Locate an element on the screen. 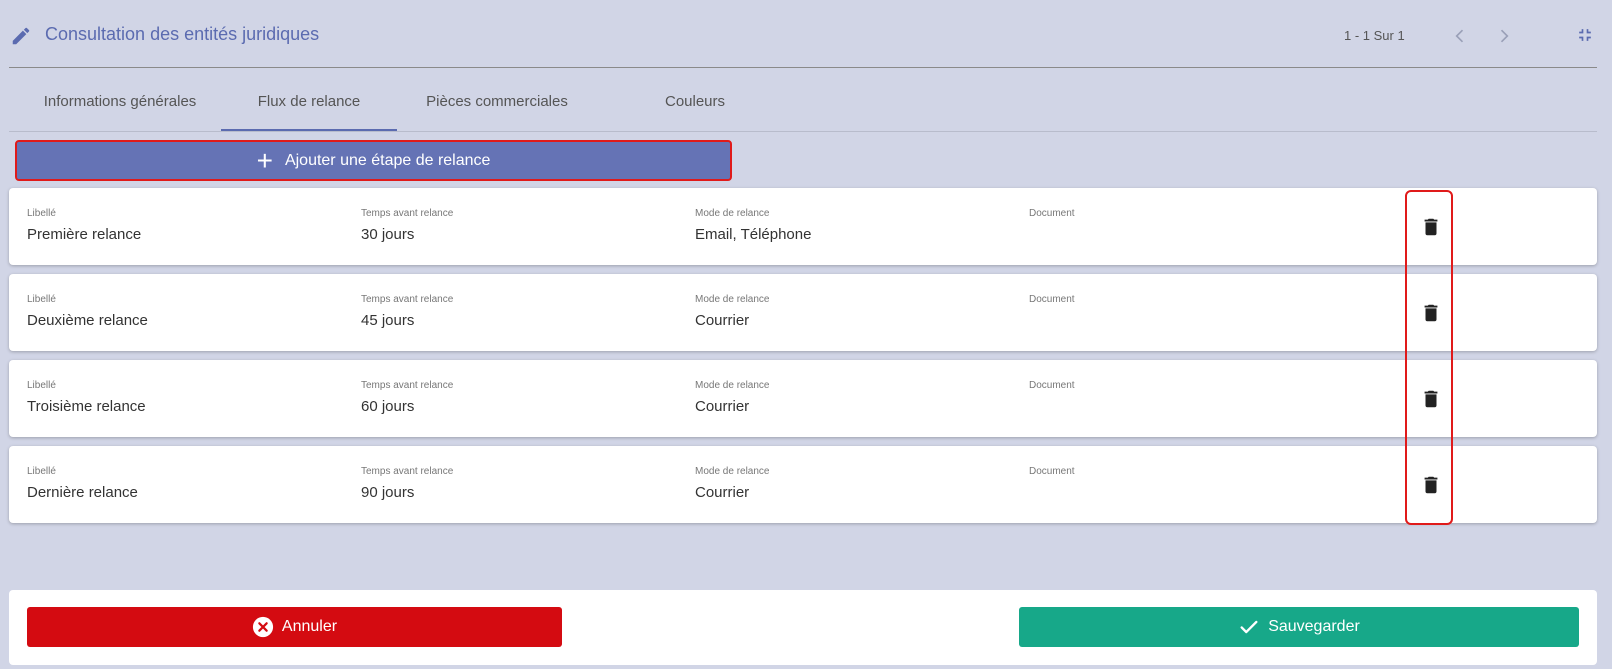 This screenshot has height=669, width=1612. cancel-button-label: Annuler is located at coordinates (309, 626).